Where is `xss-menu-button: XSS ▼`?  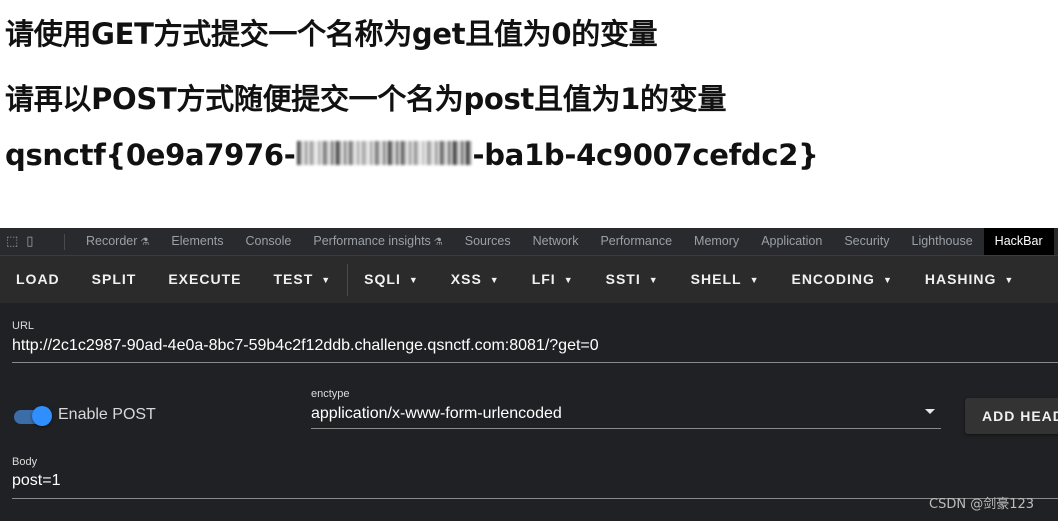
xss-menu-button: XSS ▼ is located at coordinates (475, 279).